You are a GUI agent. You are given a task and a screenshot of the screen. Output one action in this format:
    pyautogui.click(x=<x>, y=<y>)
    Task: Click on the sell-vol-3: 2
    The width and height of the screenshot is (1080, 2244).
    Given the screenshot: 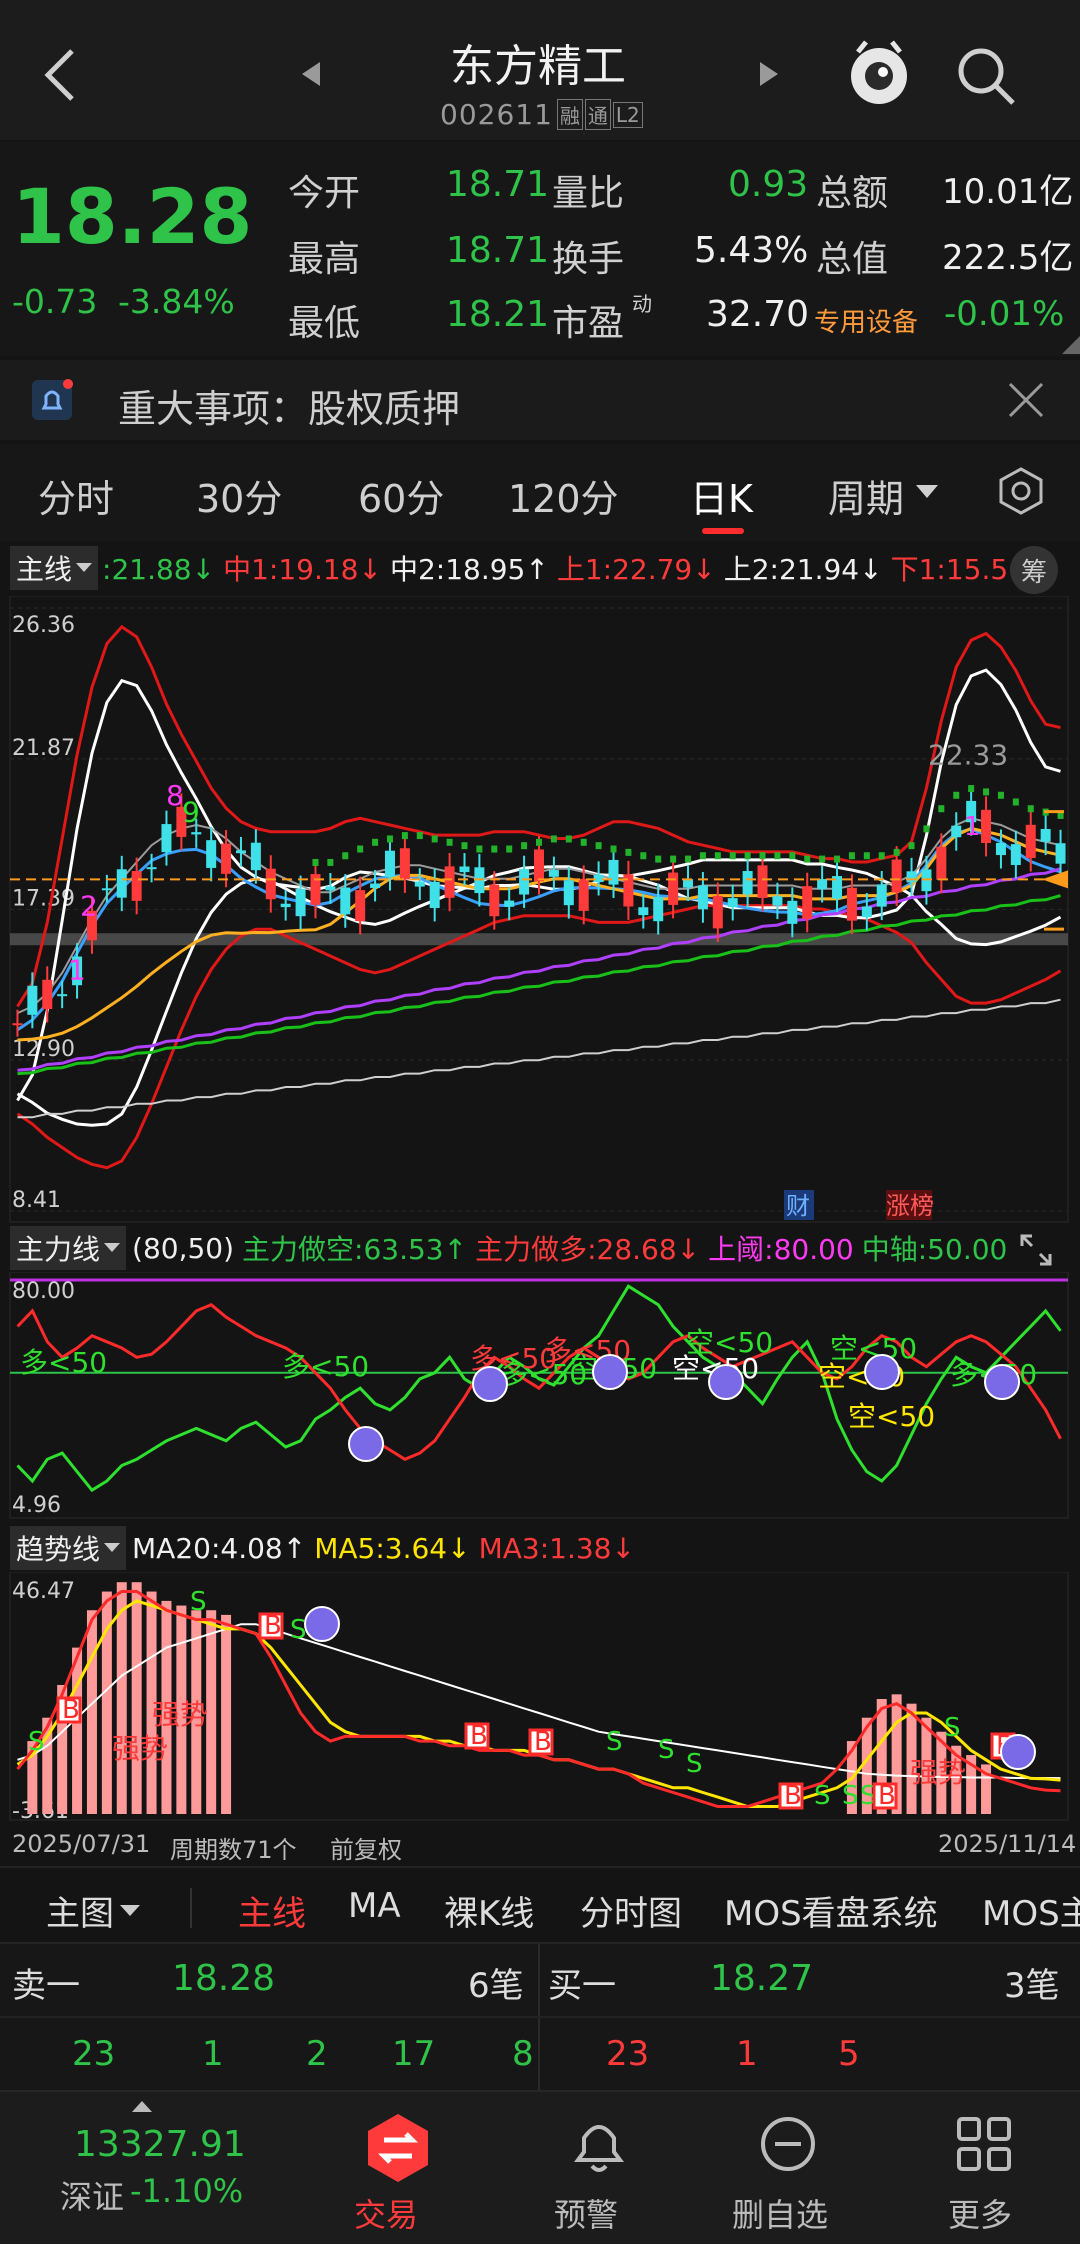 What is the action you would take?
    pyautogui.click(x=317, y=2054)
    